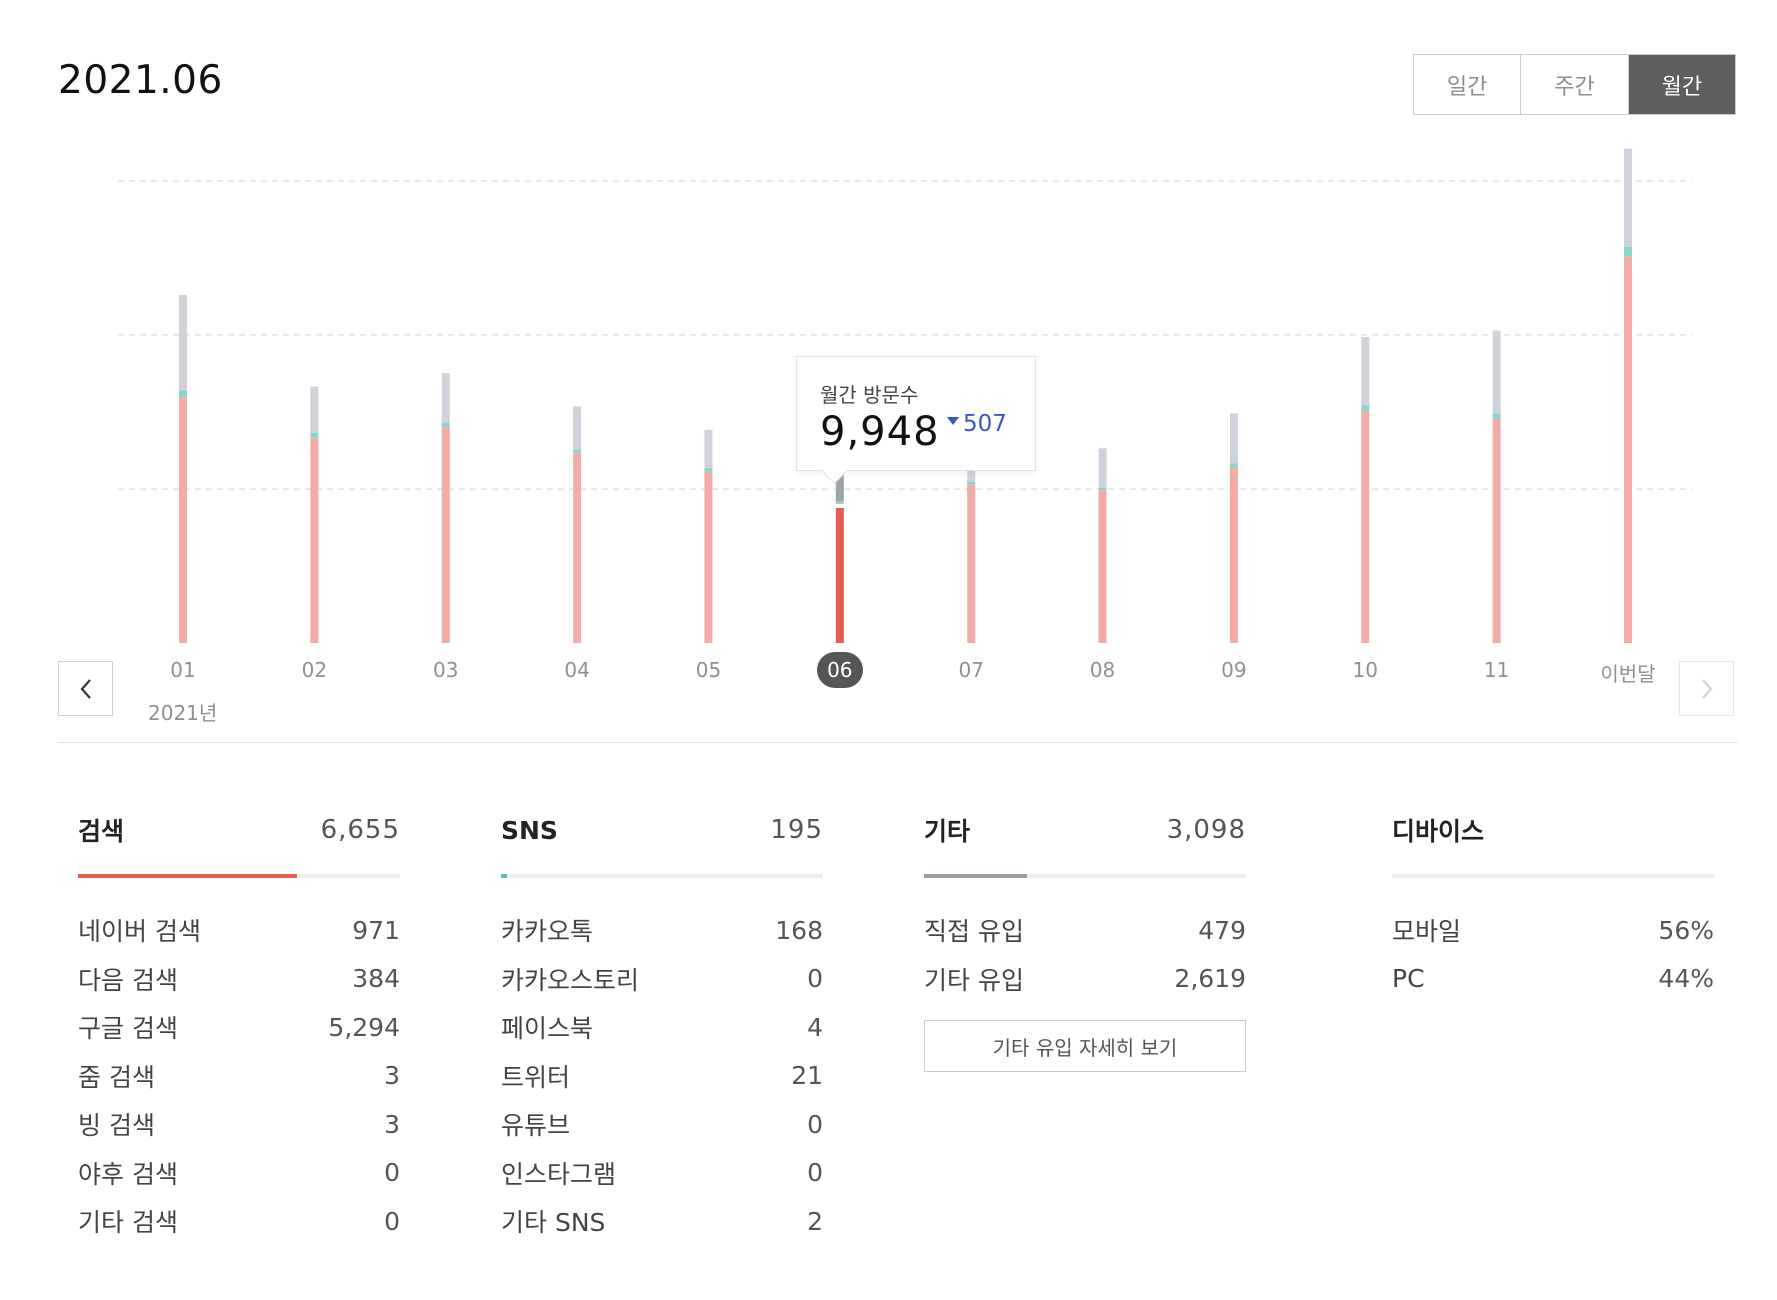 The image size is (1777, 1300). Describe the element at coordinates (1553, 930) in the screenshot. I see `device-row: 모바일 56%` at that location.